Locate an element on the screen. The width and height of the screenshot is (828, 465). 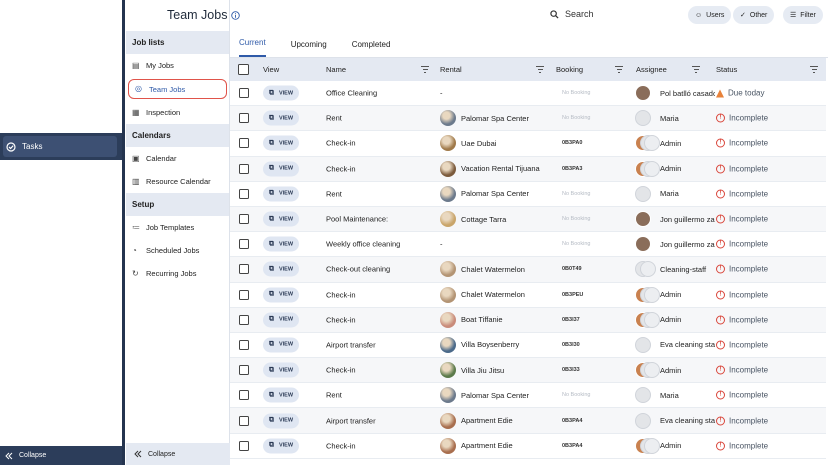
select-all-checkbox is located at coordinates (243, 69).